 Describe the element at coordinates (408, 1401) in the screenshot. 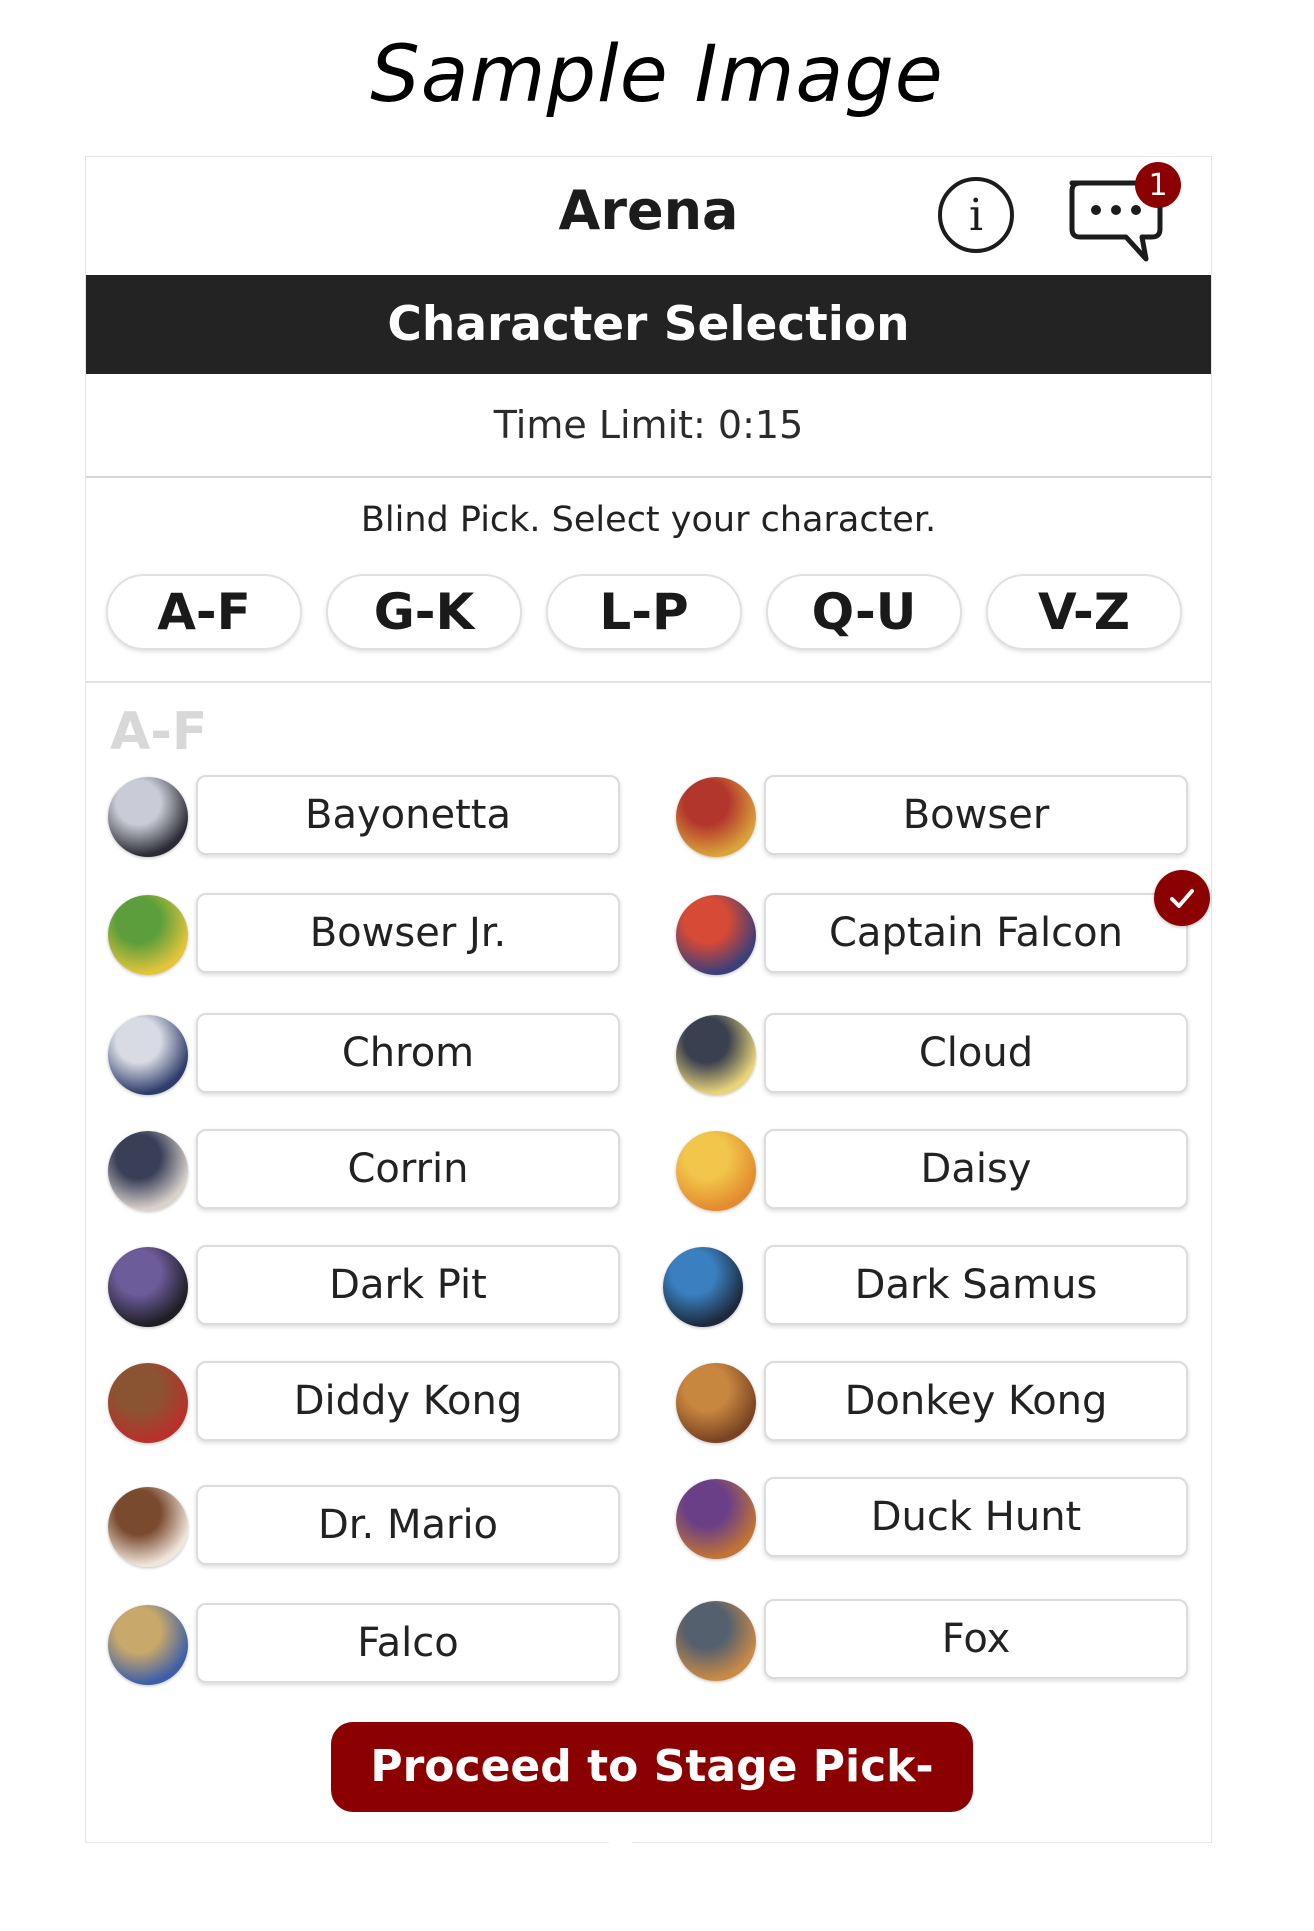

I see `character-button-diddy-kong: Diddy Kong` at that location.